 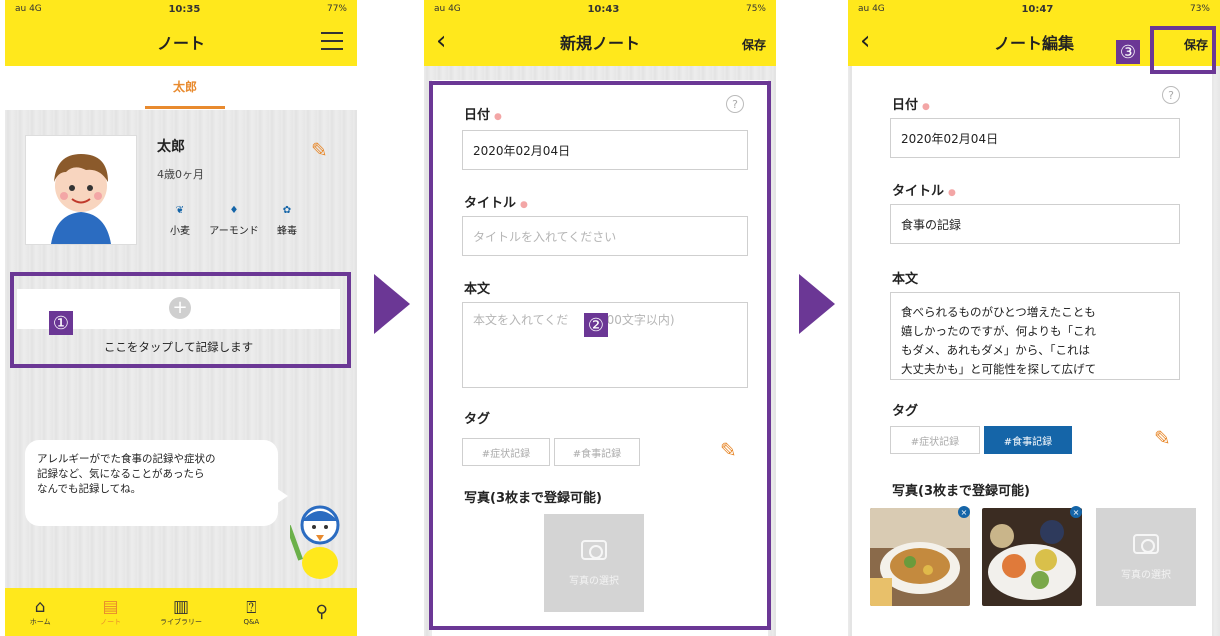 I want to click on nav-bar: ノート, so click(x=181, y=42).